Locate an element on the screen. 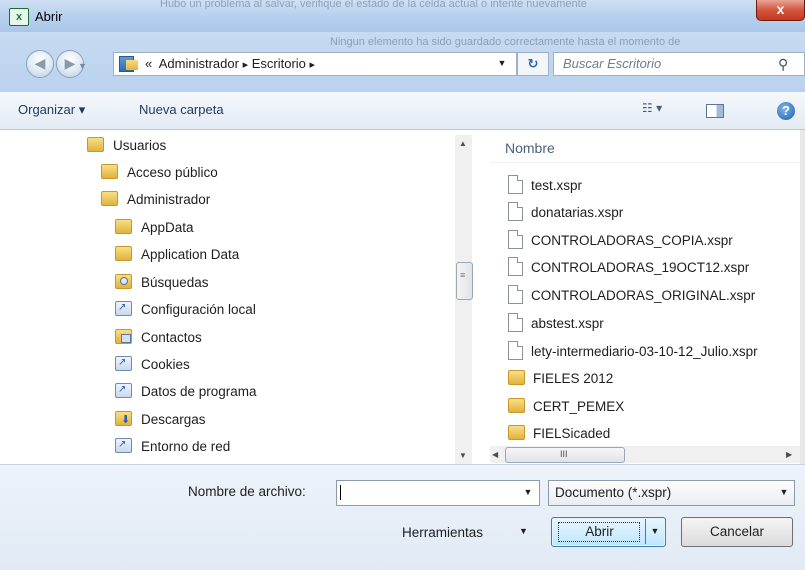 Image resolution: width=805 pixels, height=570 pixels. file-item-test: test.xspr is located at coordinates (545, 186).